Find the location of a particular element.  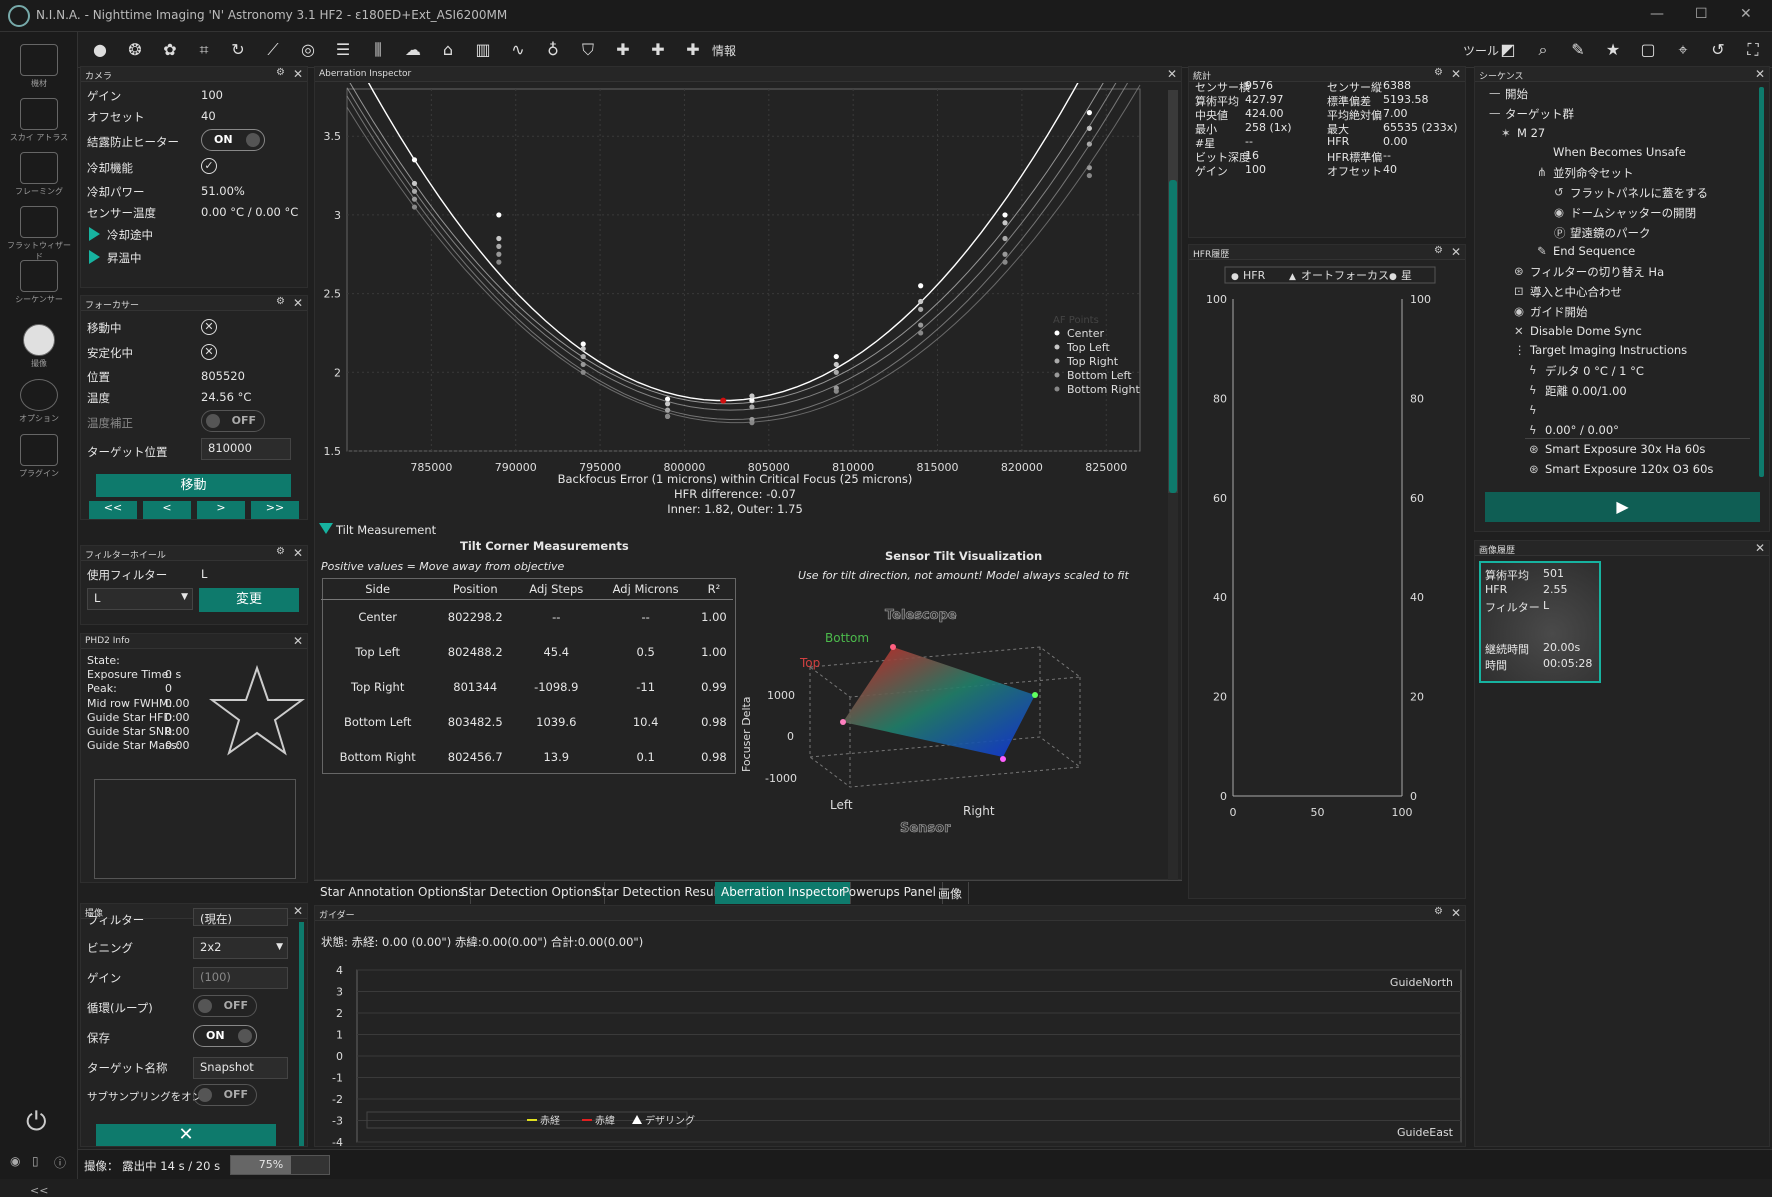

bulb-icon: ♁ is located at coordinates (553, 50).